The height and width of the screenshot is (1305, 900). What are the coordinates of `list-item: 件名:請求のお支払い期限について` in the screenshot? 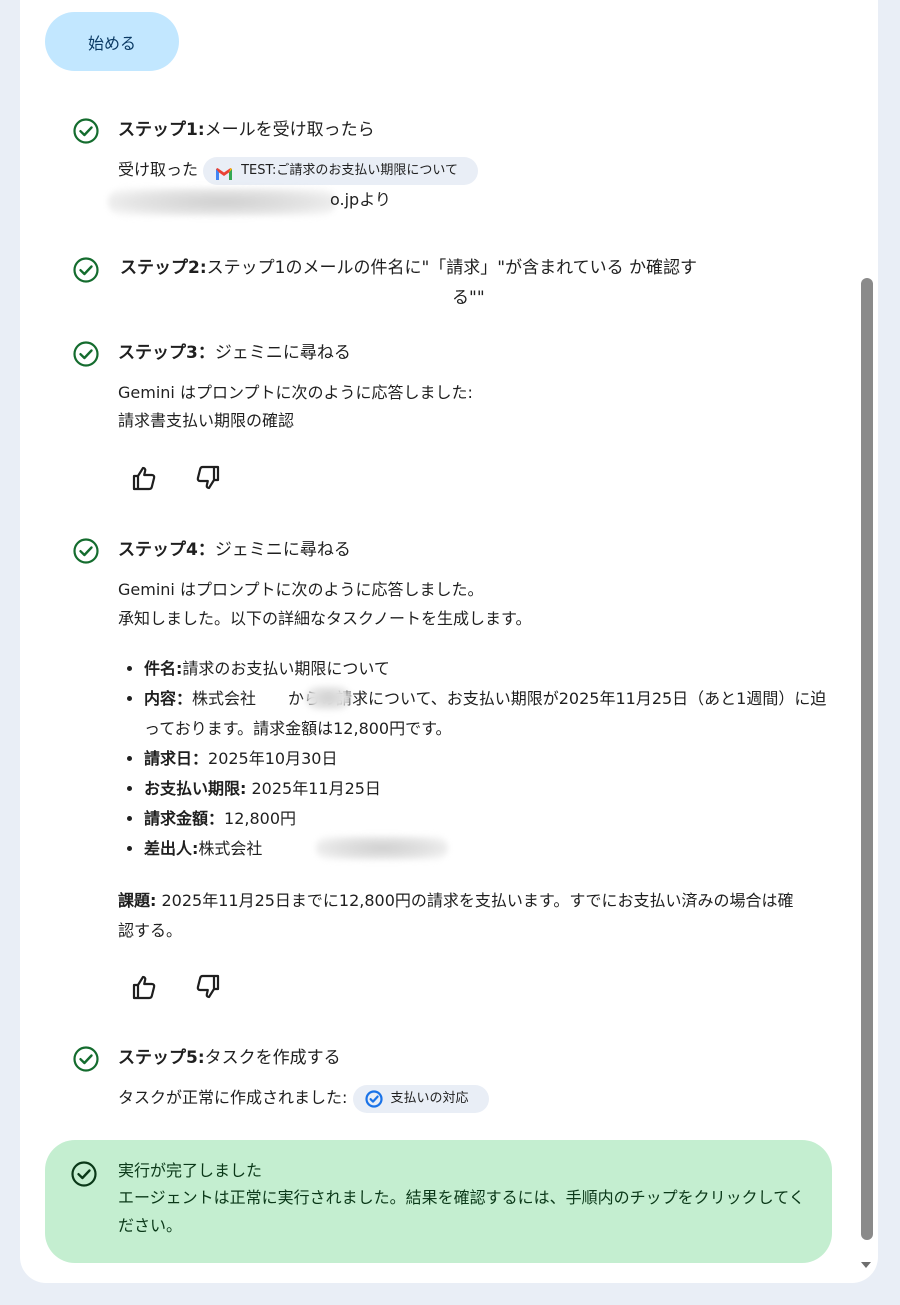 It's located at (489, 669).